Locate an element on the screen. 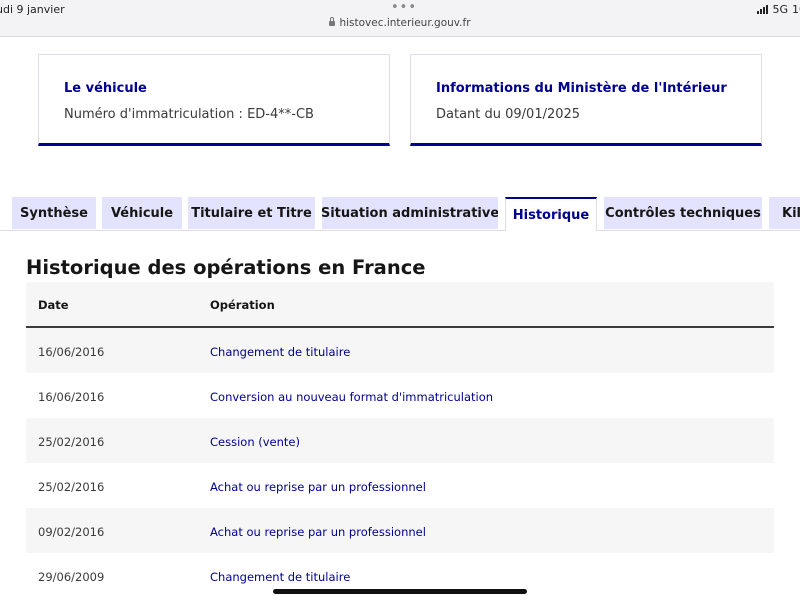 This screenshot has width=800, height=600. status-date: udi 9 janvier is located at coordinates (32, 9).